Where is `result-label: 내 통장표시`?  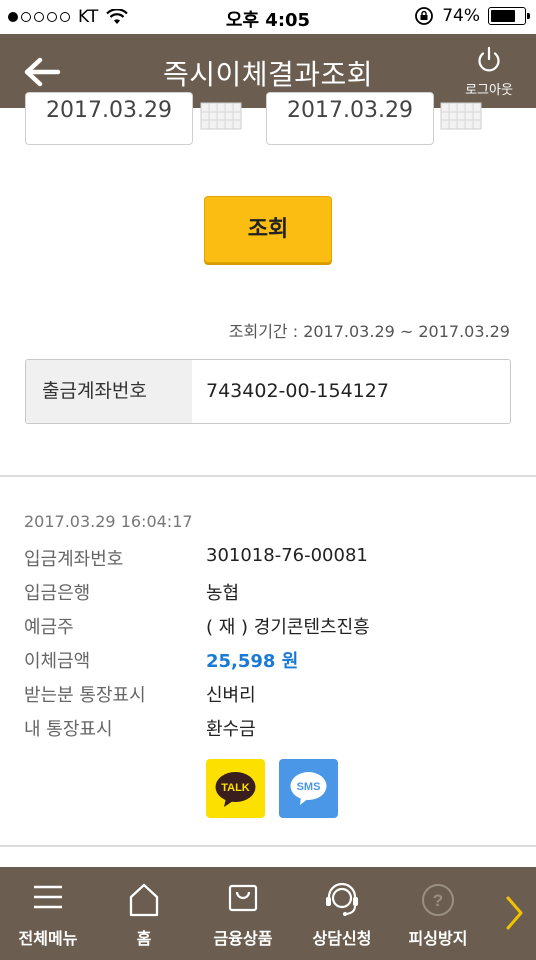 result-label: 내 통장표시 is located at coordinates (68, 729).